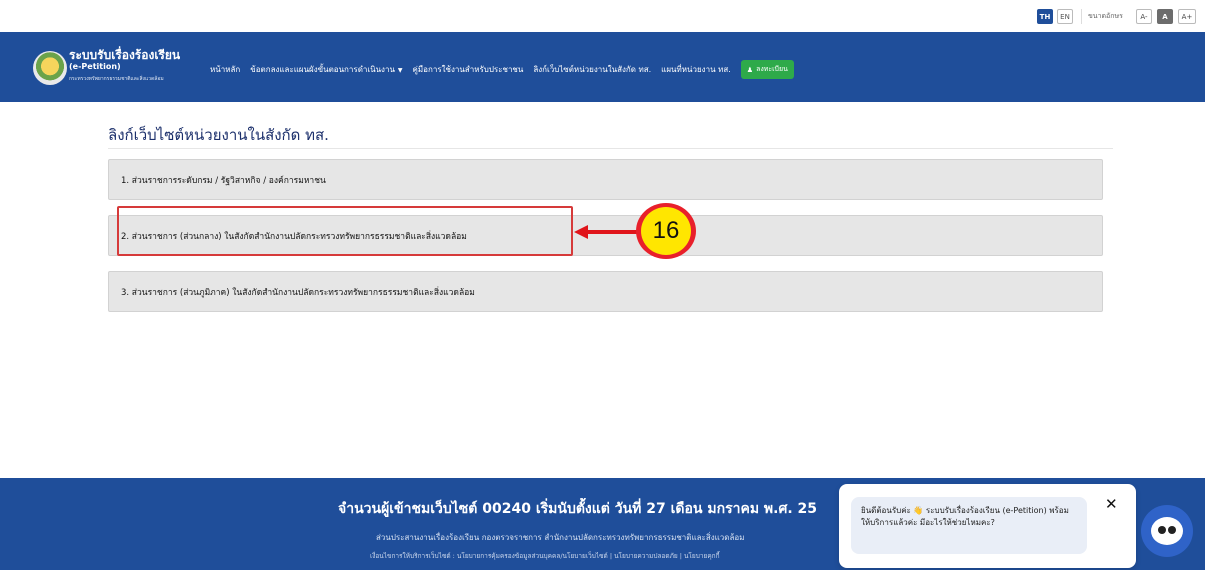 The height and width of the screenshot is (570, 1205). I want to click on top-utility-bar: TH EN ขนาดอักษร A- A A+, so click(602, 16).